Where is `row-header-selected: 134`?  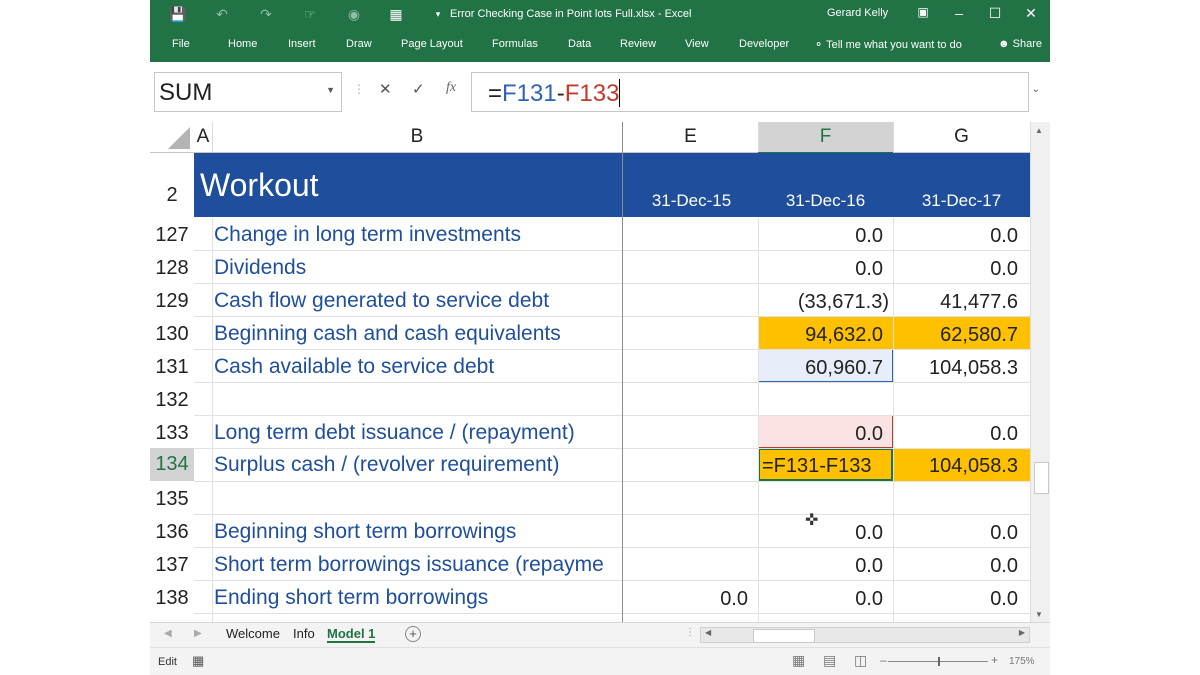 row-header-selected: 134 is located at coordinates (172, 464).